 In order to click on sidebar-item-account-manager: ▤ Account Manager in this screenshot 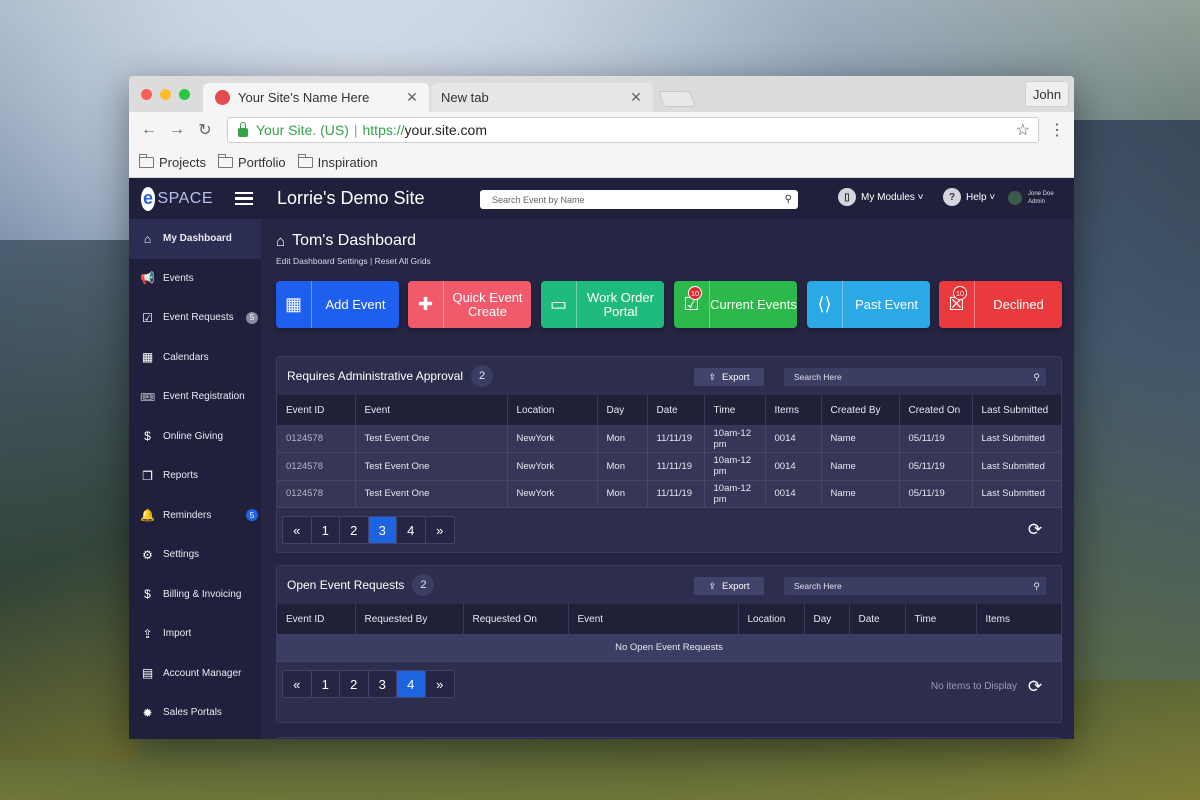, I will do `click(195, 674)`.